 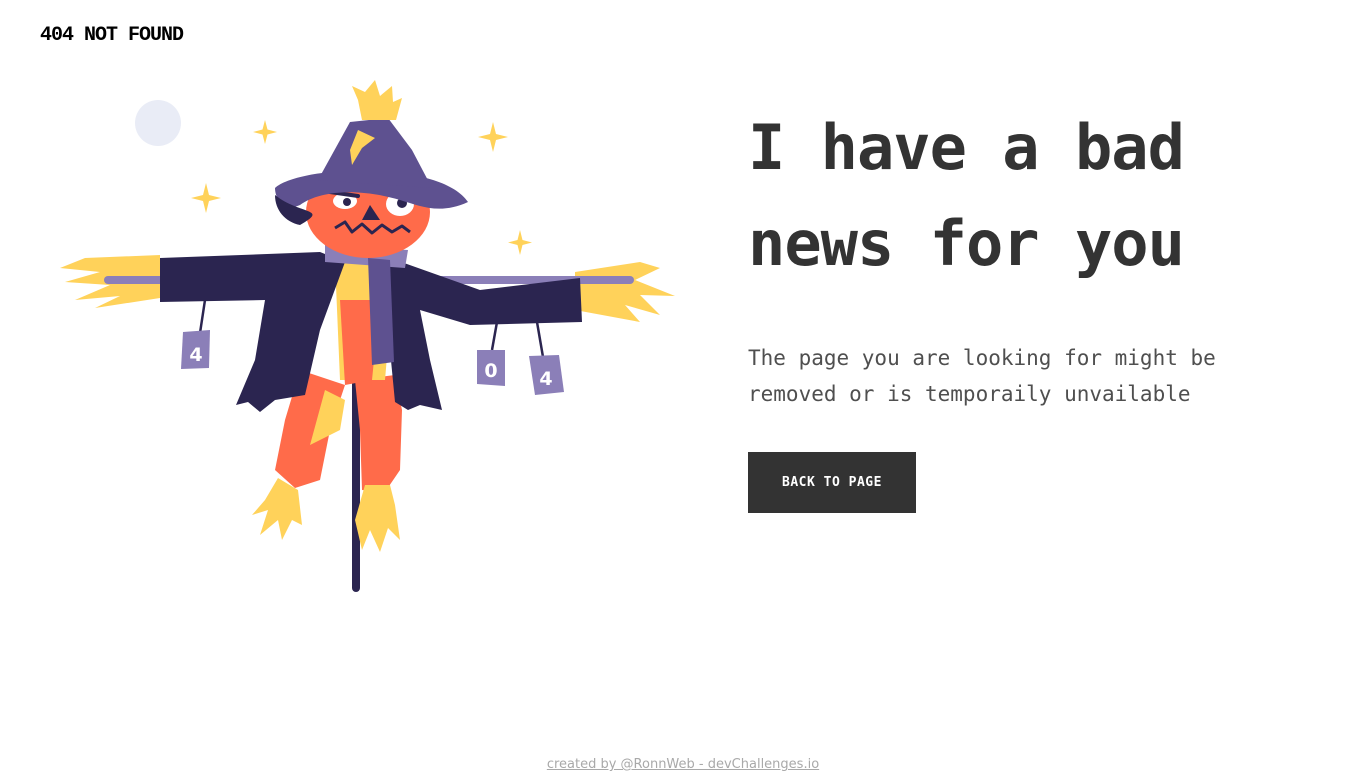 What do you see at coordinates (158, 123) in the screenshot?
I see `moon-icon` at bounding box center [158, 123].